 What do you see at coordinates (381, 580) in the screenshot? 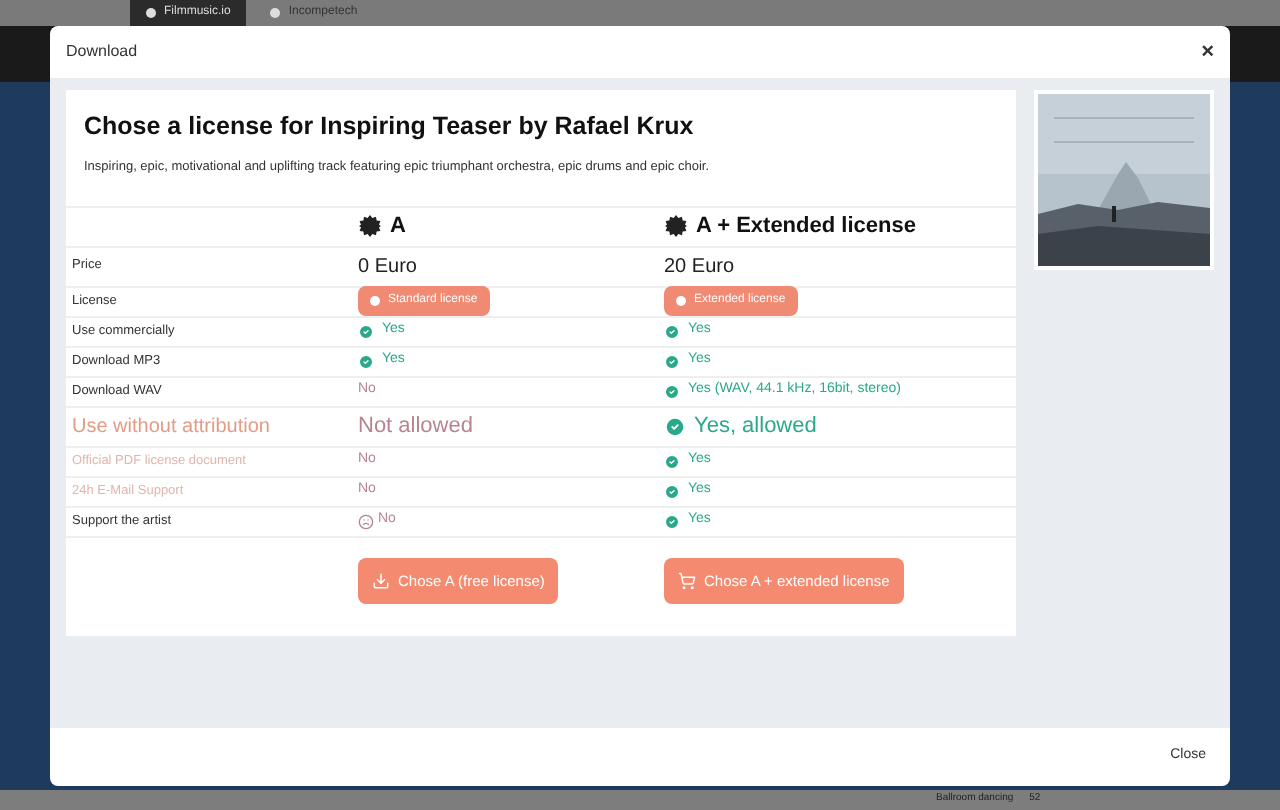
I see `download-icon` at bounding box center [381, 580].